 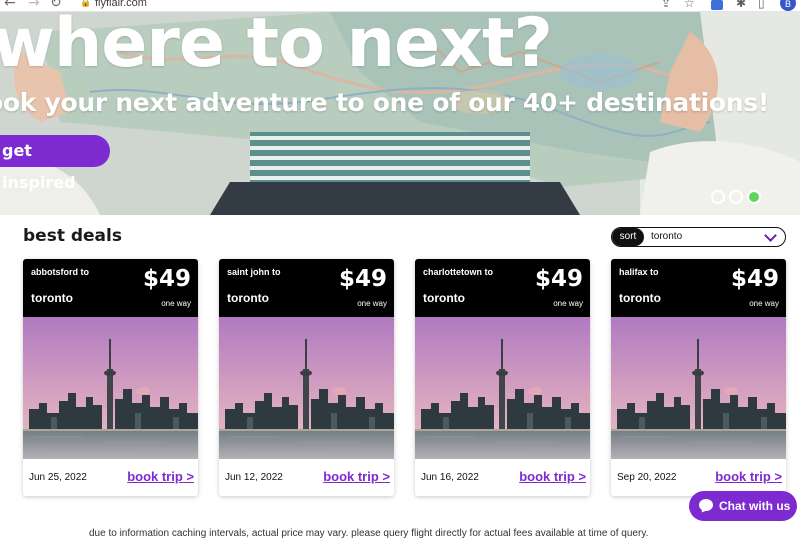 I want to click on browser-toolbar: ← → ↻ 🔒 flyflair.com ⇪ ☆ ✱ ▯ B, so click(x=400, y=6).